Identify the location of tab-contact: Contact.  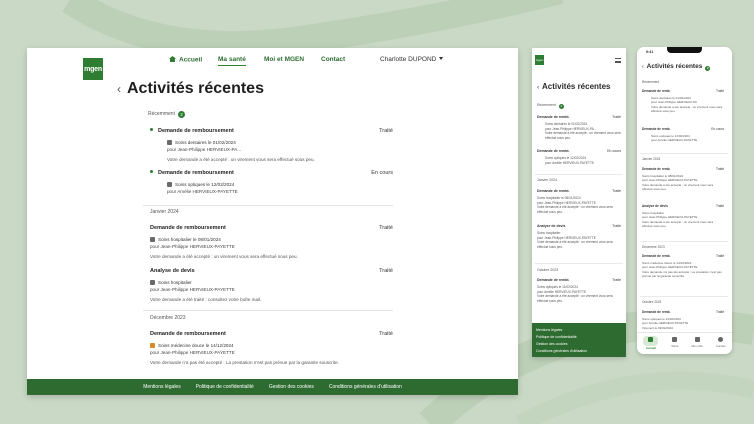
(721, 342).